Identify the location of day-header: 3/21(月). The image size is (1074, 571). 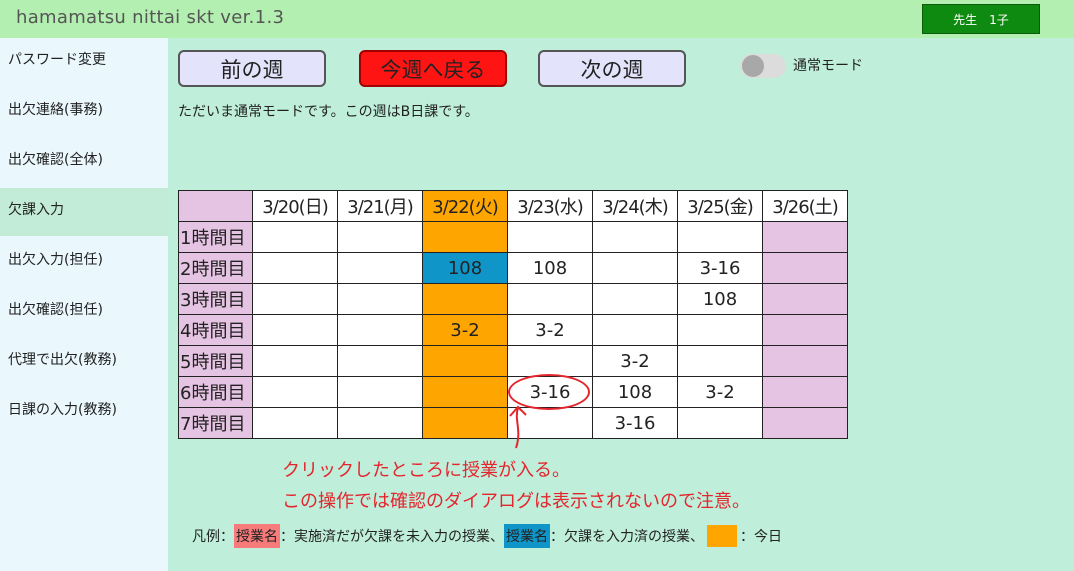
(380, 206).